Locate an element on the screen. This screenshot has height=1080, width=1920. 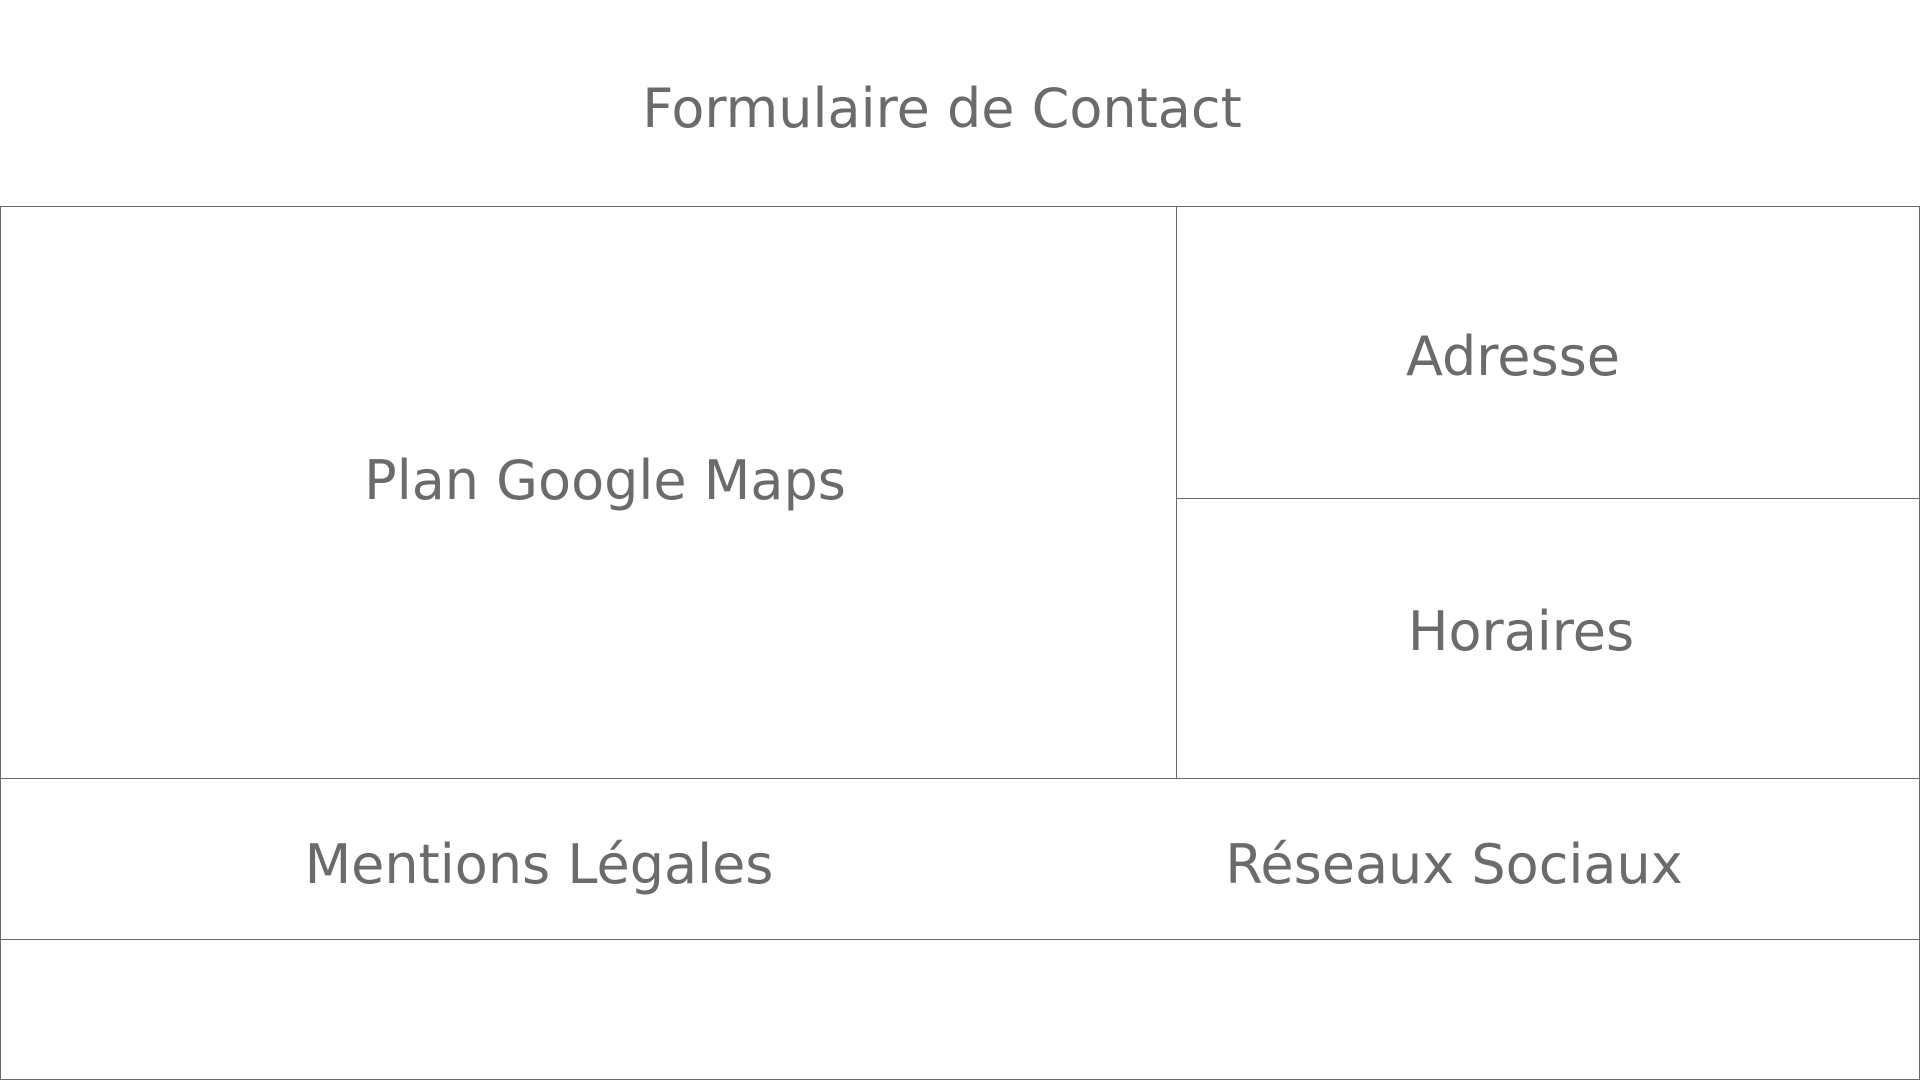
address-block-label: Adresse is located at coordinates (1513, 356).